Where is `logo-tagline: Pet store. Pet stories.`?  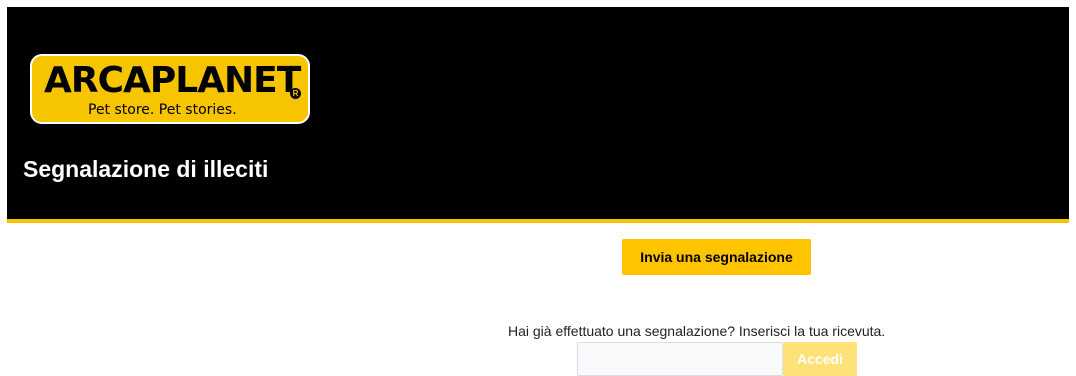 logo-tagline: Pet store. Pet stories. is located at coordinates (162, 110).